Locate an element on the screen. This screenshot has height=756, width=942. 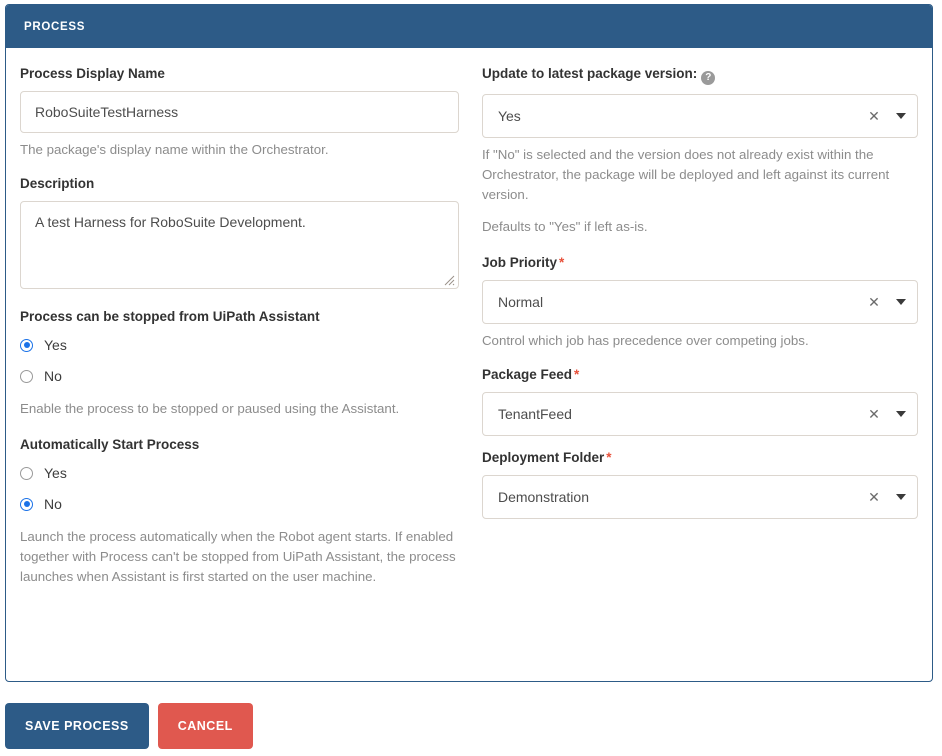
auto-start-option-yes: Yes is located at coordinates (239, 473).